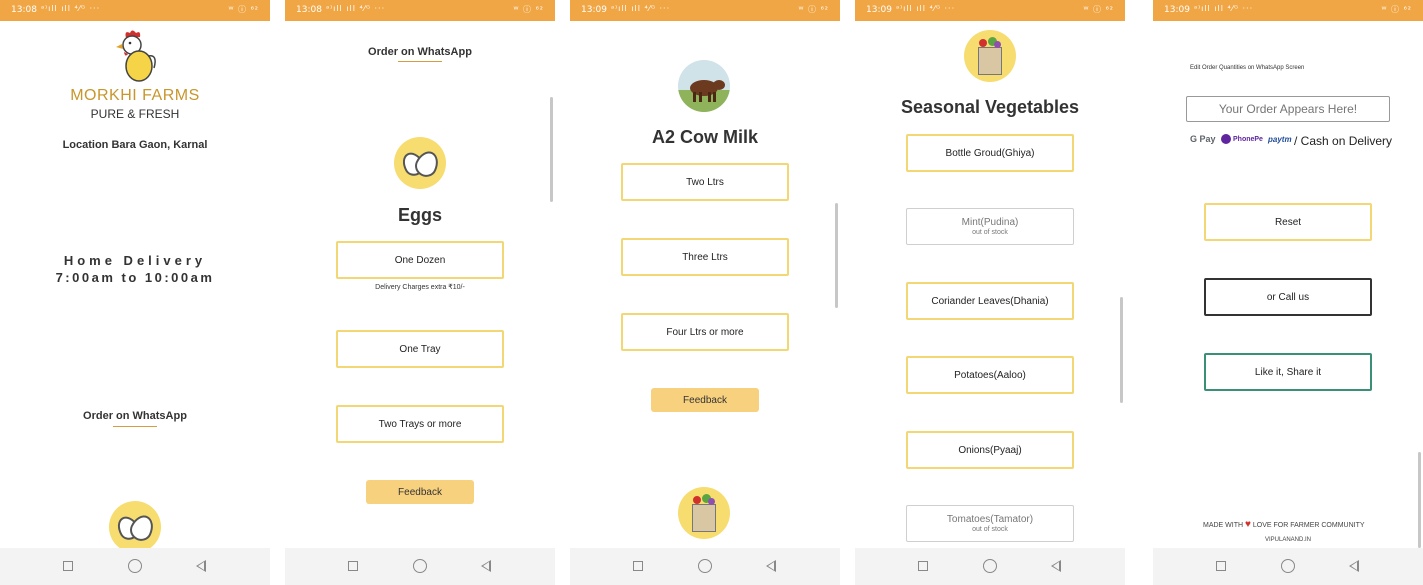 The width and height of the screenshot is (1423, 585). Describe the element at coordinates (1419, 500) in the screenshot. I see `page-scrollbar` at that location.